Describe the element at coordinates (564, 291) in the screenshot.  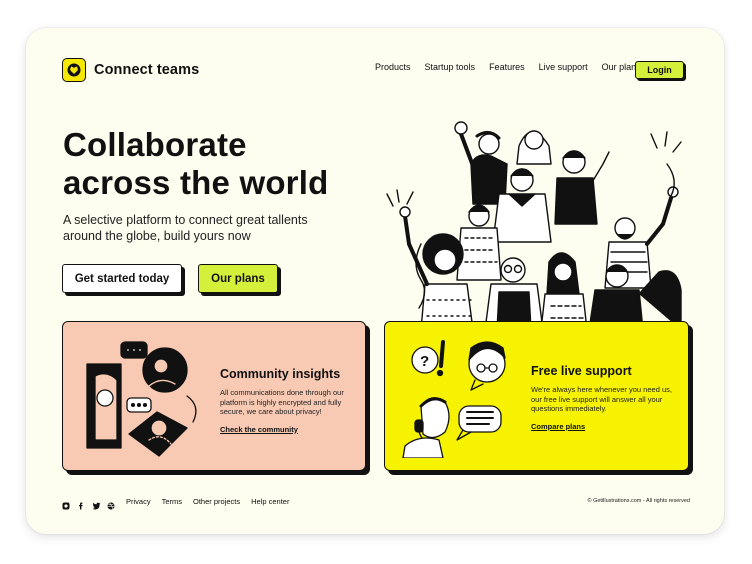
I see `person-long-hair-front` at that location.